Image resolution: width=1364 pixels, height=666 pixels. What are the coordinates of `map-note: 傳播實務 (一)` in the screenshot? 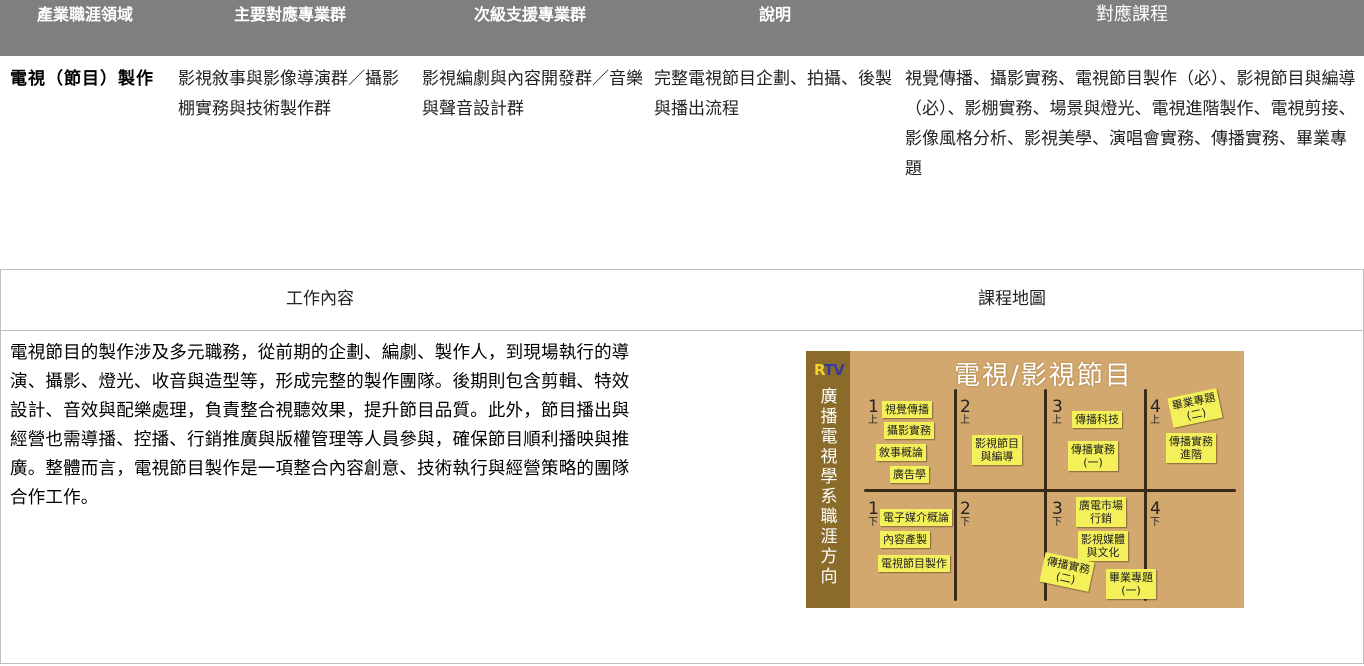 It's located at (1093, 456).